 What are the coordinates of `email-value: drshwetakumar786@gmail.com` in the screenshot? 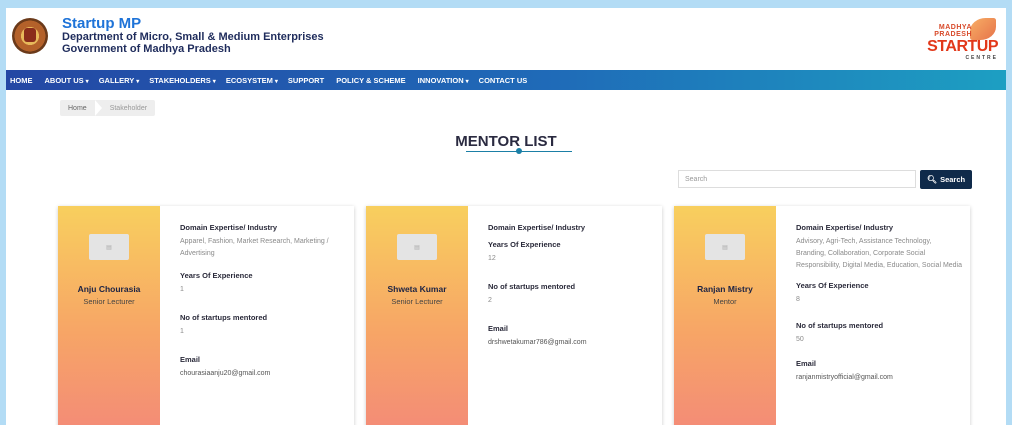 It's located at (571, 343).